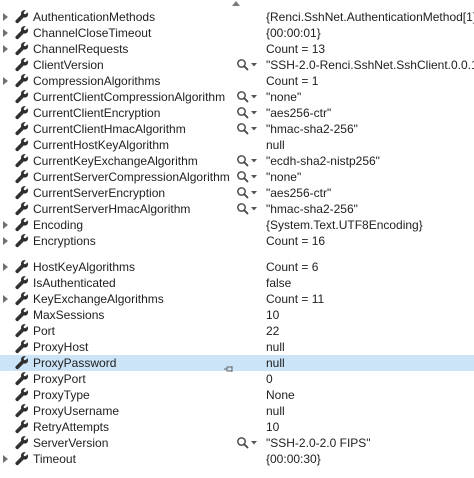  What do you see at coordinates (278, 283) in the screenshot?
I see `property-value: false` at bounding box center [278, 283].